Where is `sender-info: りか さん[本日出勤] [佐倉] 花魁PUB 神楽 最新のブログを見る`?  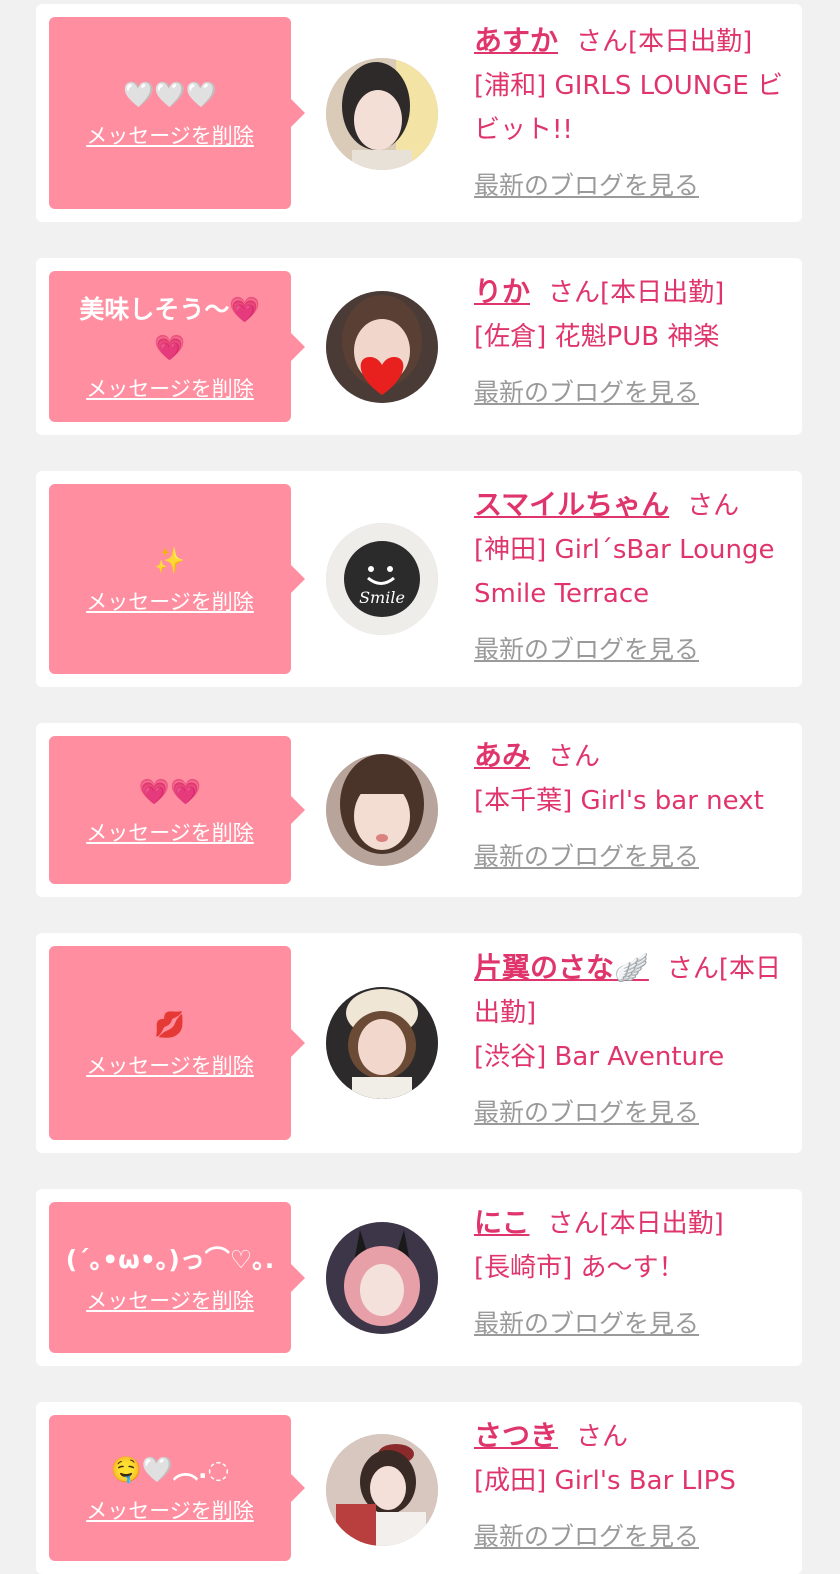 sender-info: りか さん[本日出勤] [佐倉] 花魁PUB 神楽 最新のブログを見る is located at coordinates (633, 342).